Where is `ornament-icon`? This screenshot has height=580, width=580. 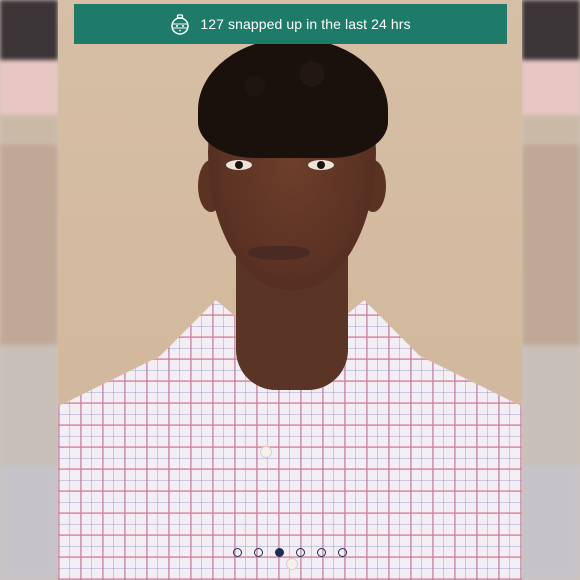
ornament-icon is located at coordinates (180, 24).